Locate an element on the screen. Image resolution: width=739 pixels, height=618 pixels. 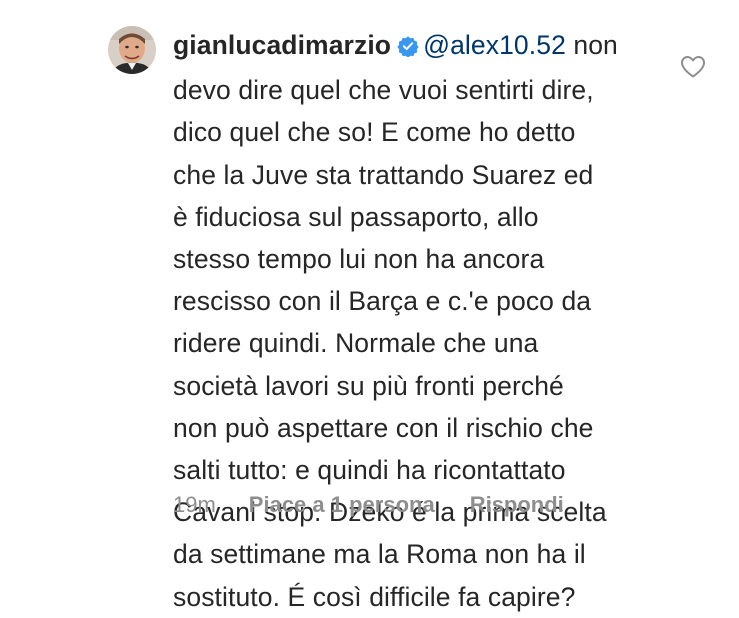
likes-count-link: Piace a 1 persona is located at coordinates (342, 505).